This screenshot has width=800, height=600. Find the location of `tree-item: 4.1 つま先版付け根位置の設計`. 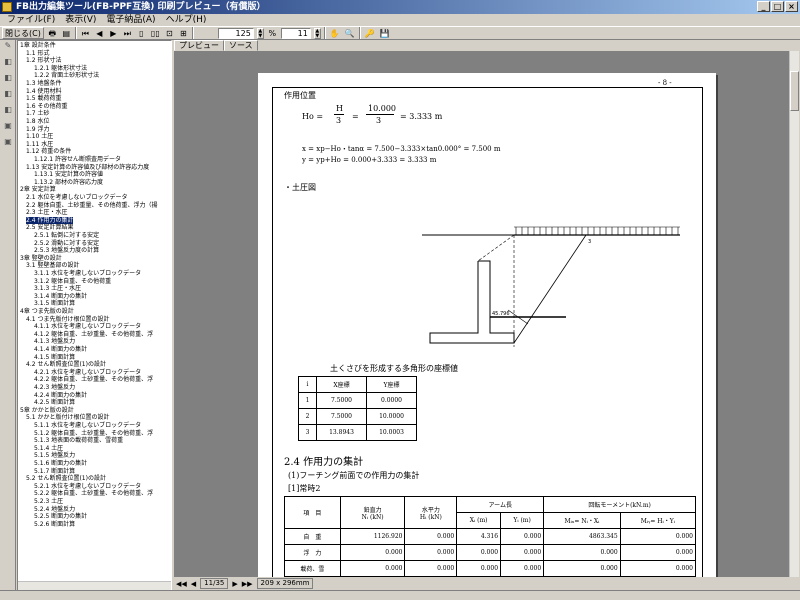

tree-item: 4.1 つま先版付け根位置の設計 is located at coordinates (67, 319).